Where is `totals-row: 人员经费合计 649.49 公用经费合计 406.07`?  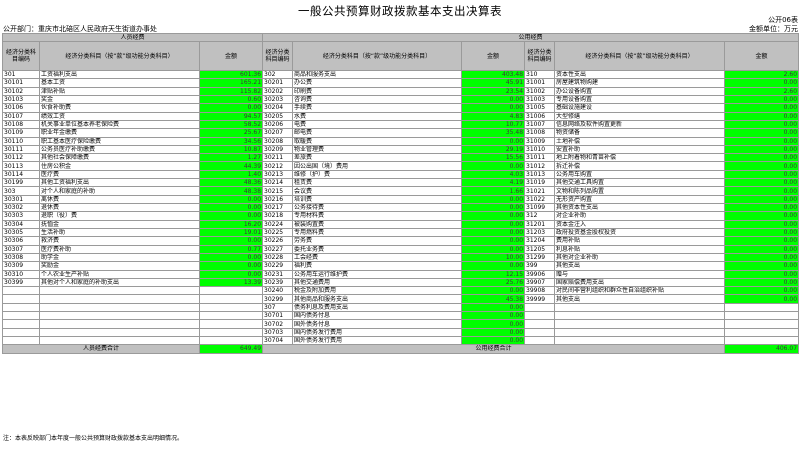
totals-row: 人员经费合计 649.49 公用经费合计 406.07 is located at coordinates (401, 349).